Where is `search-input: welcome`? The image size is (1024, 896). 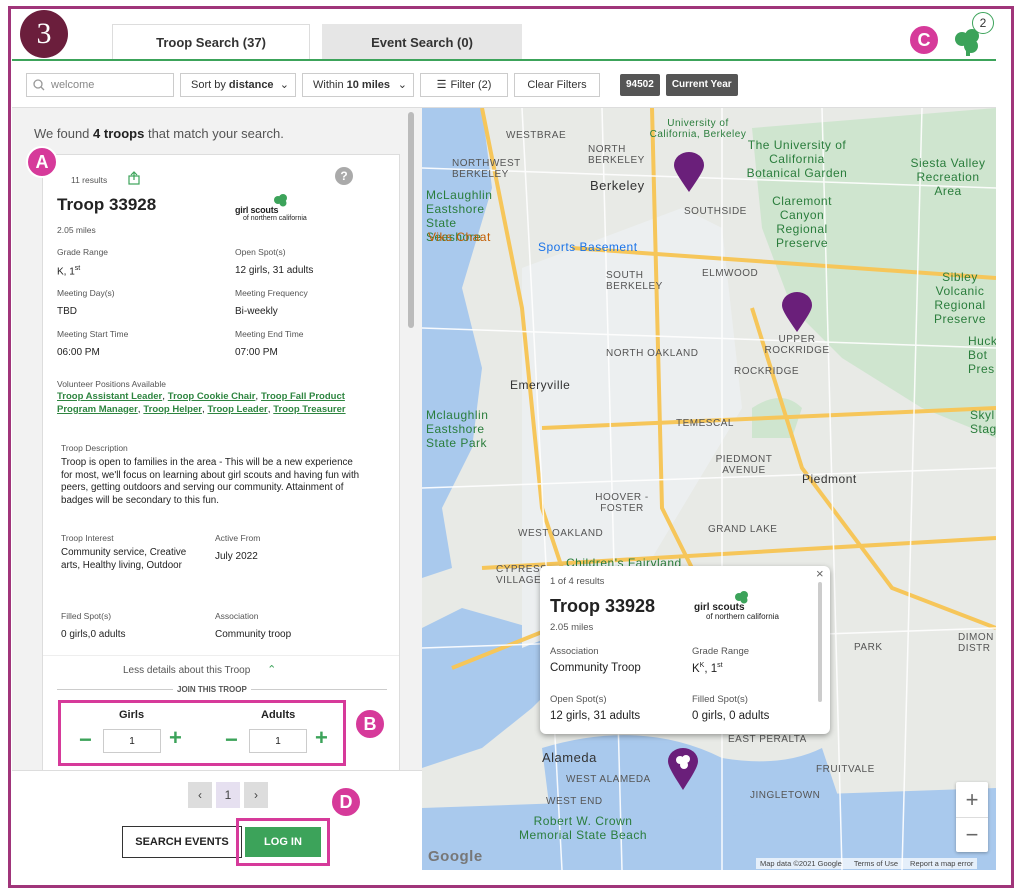 search-input: welcome is located at coordinates (100, 84).